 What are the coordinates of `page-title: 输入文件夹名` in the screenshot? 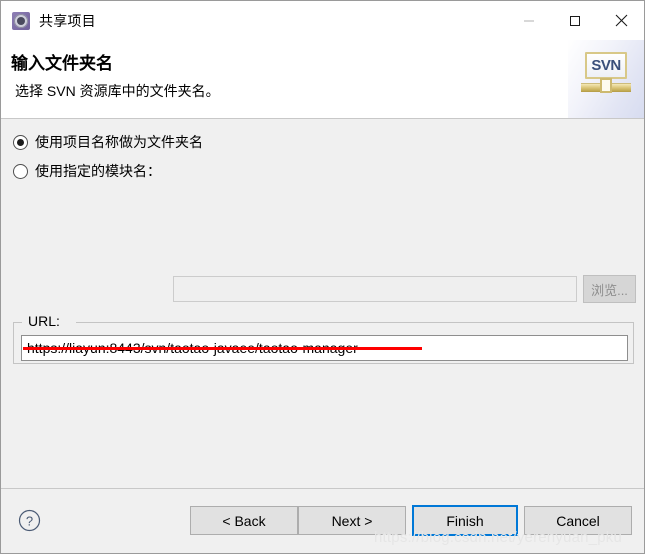 It's located at (62, 63).